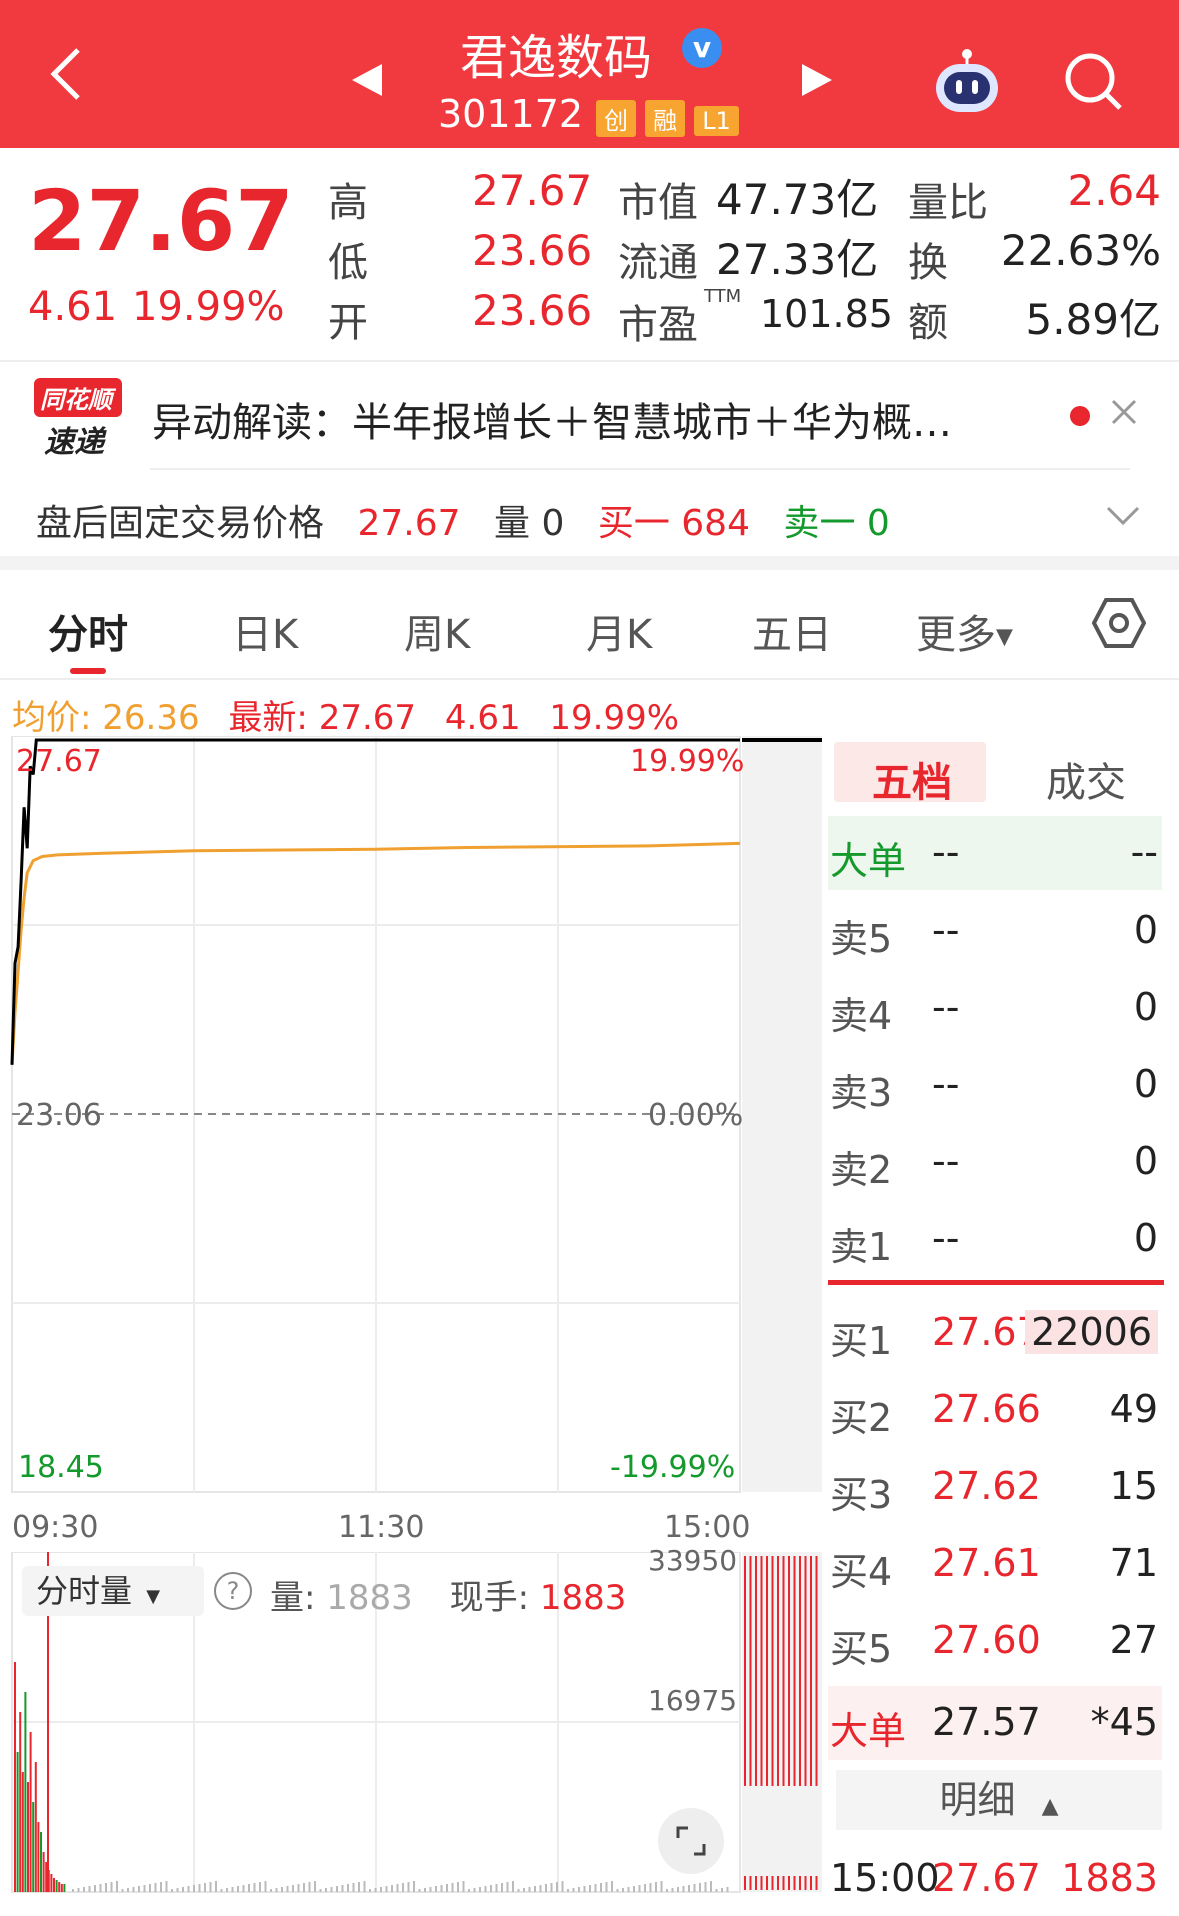 The image size is (1179, 1916). Describe the element at coordinates (868, 1731) in the screenshot. I see `big-buy-label: 大单` at that location.